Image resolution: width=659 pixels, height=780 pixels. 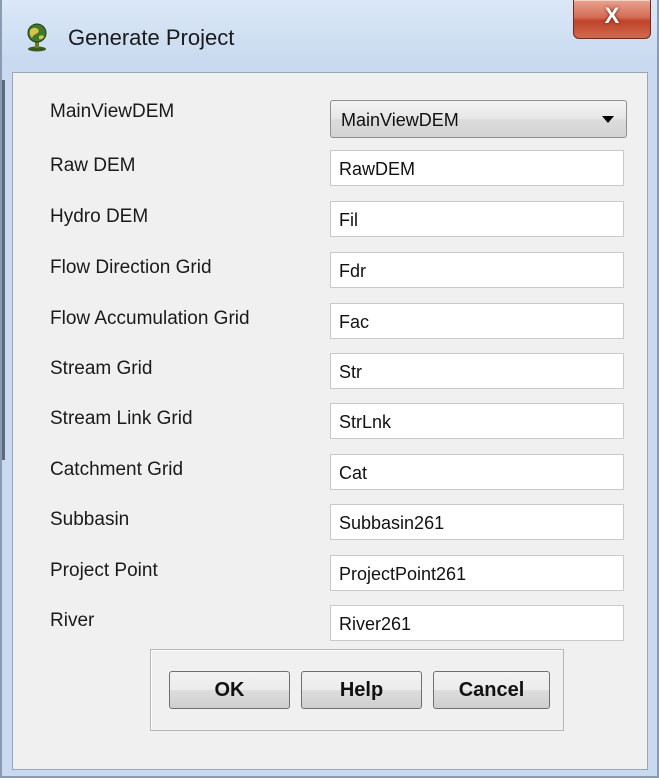 I want to click on globe-app-icon, so click(x=37, y=37).